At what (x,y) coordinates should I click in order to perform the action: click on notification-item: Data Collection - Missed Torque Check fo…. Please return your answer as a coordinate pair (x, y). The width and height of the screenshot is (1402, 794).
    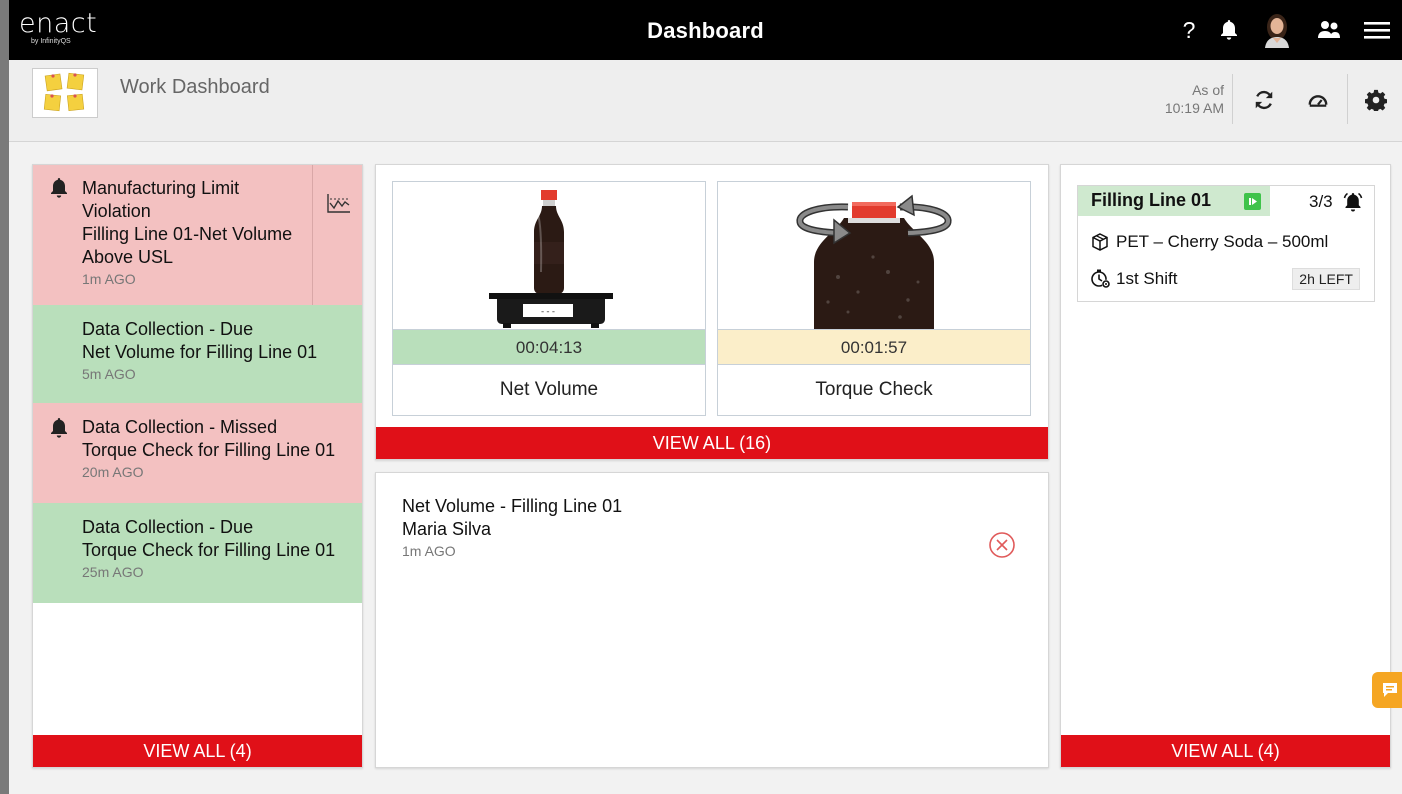
    Looking at the image, I should click on (197, 453).